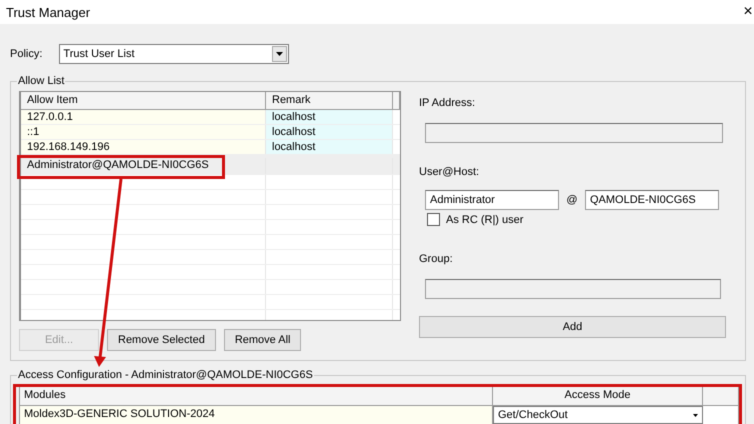 The height and width of the screenshot is (424, 754). Describe the element at coordinates (572, 200) in the screenshot. I see `at-sign: @` at that location.